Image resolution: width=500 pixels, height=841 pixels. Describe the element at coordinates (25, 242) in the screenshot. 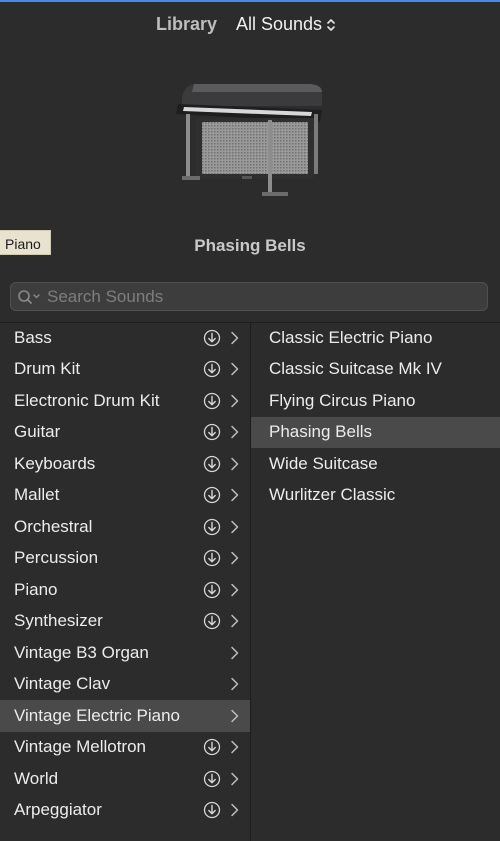

I see `tooltip: Piano` at that location.